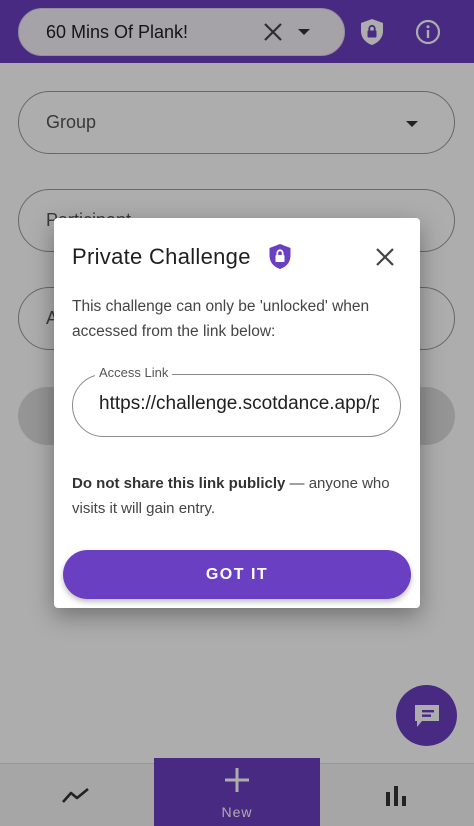  I want to click on close-icon, so click(385, 257).